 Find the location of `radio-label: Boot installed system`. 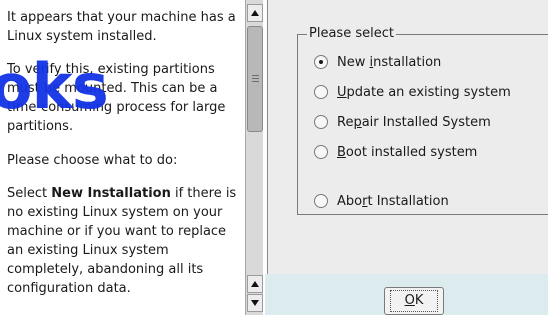

radio-label: Boot installed system is located at coordinates (407, 152).